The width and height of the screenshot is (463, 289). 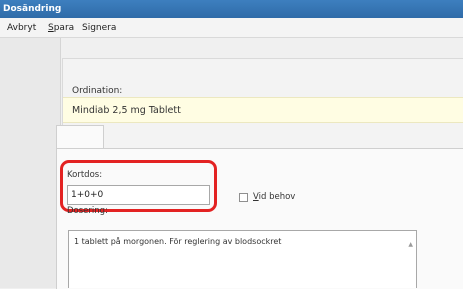 I want to click on menu-avbryt: Avbryt, so click(x=21, y=28).